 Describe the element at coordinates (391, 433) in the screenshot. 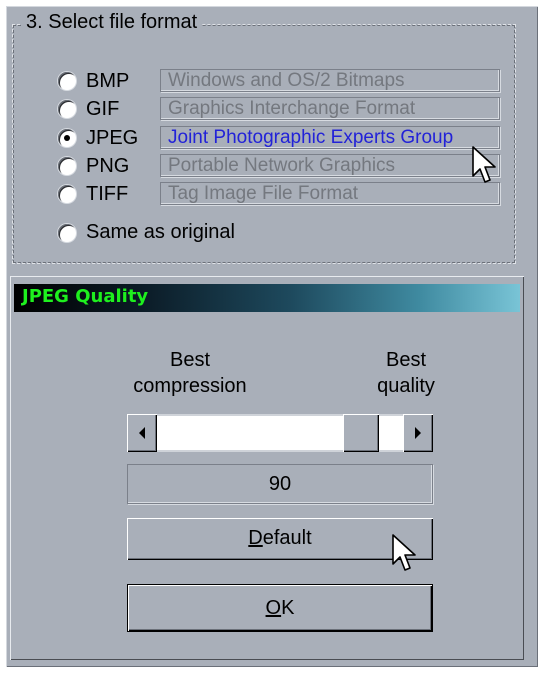

I see `slider-track-right` at that location.